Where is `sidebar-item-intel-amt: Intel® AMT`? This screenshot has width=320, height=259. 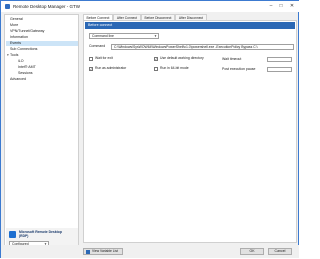 sidebar-item-intel-amt: Intel® AMT is located at coordinates (27, 67).